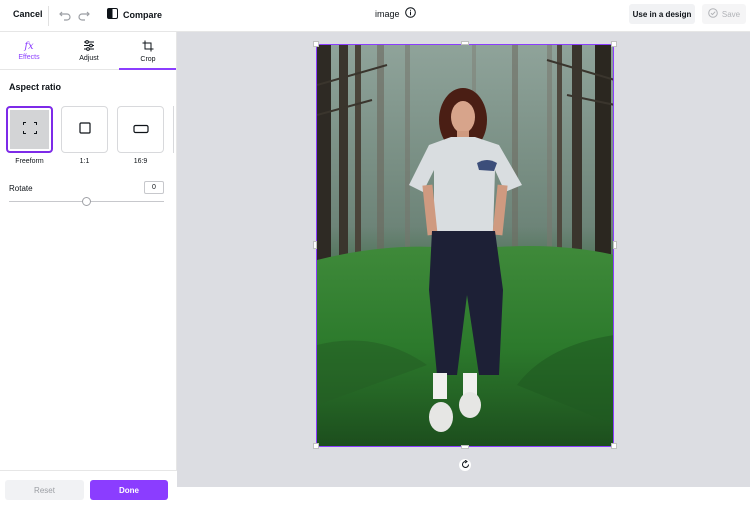 This screenshot has width=750, height=505. What do you see at coordinates (44, 490) in the screenshot?
I see `reset-button: Reset` at bounding box center [44, 490].